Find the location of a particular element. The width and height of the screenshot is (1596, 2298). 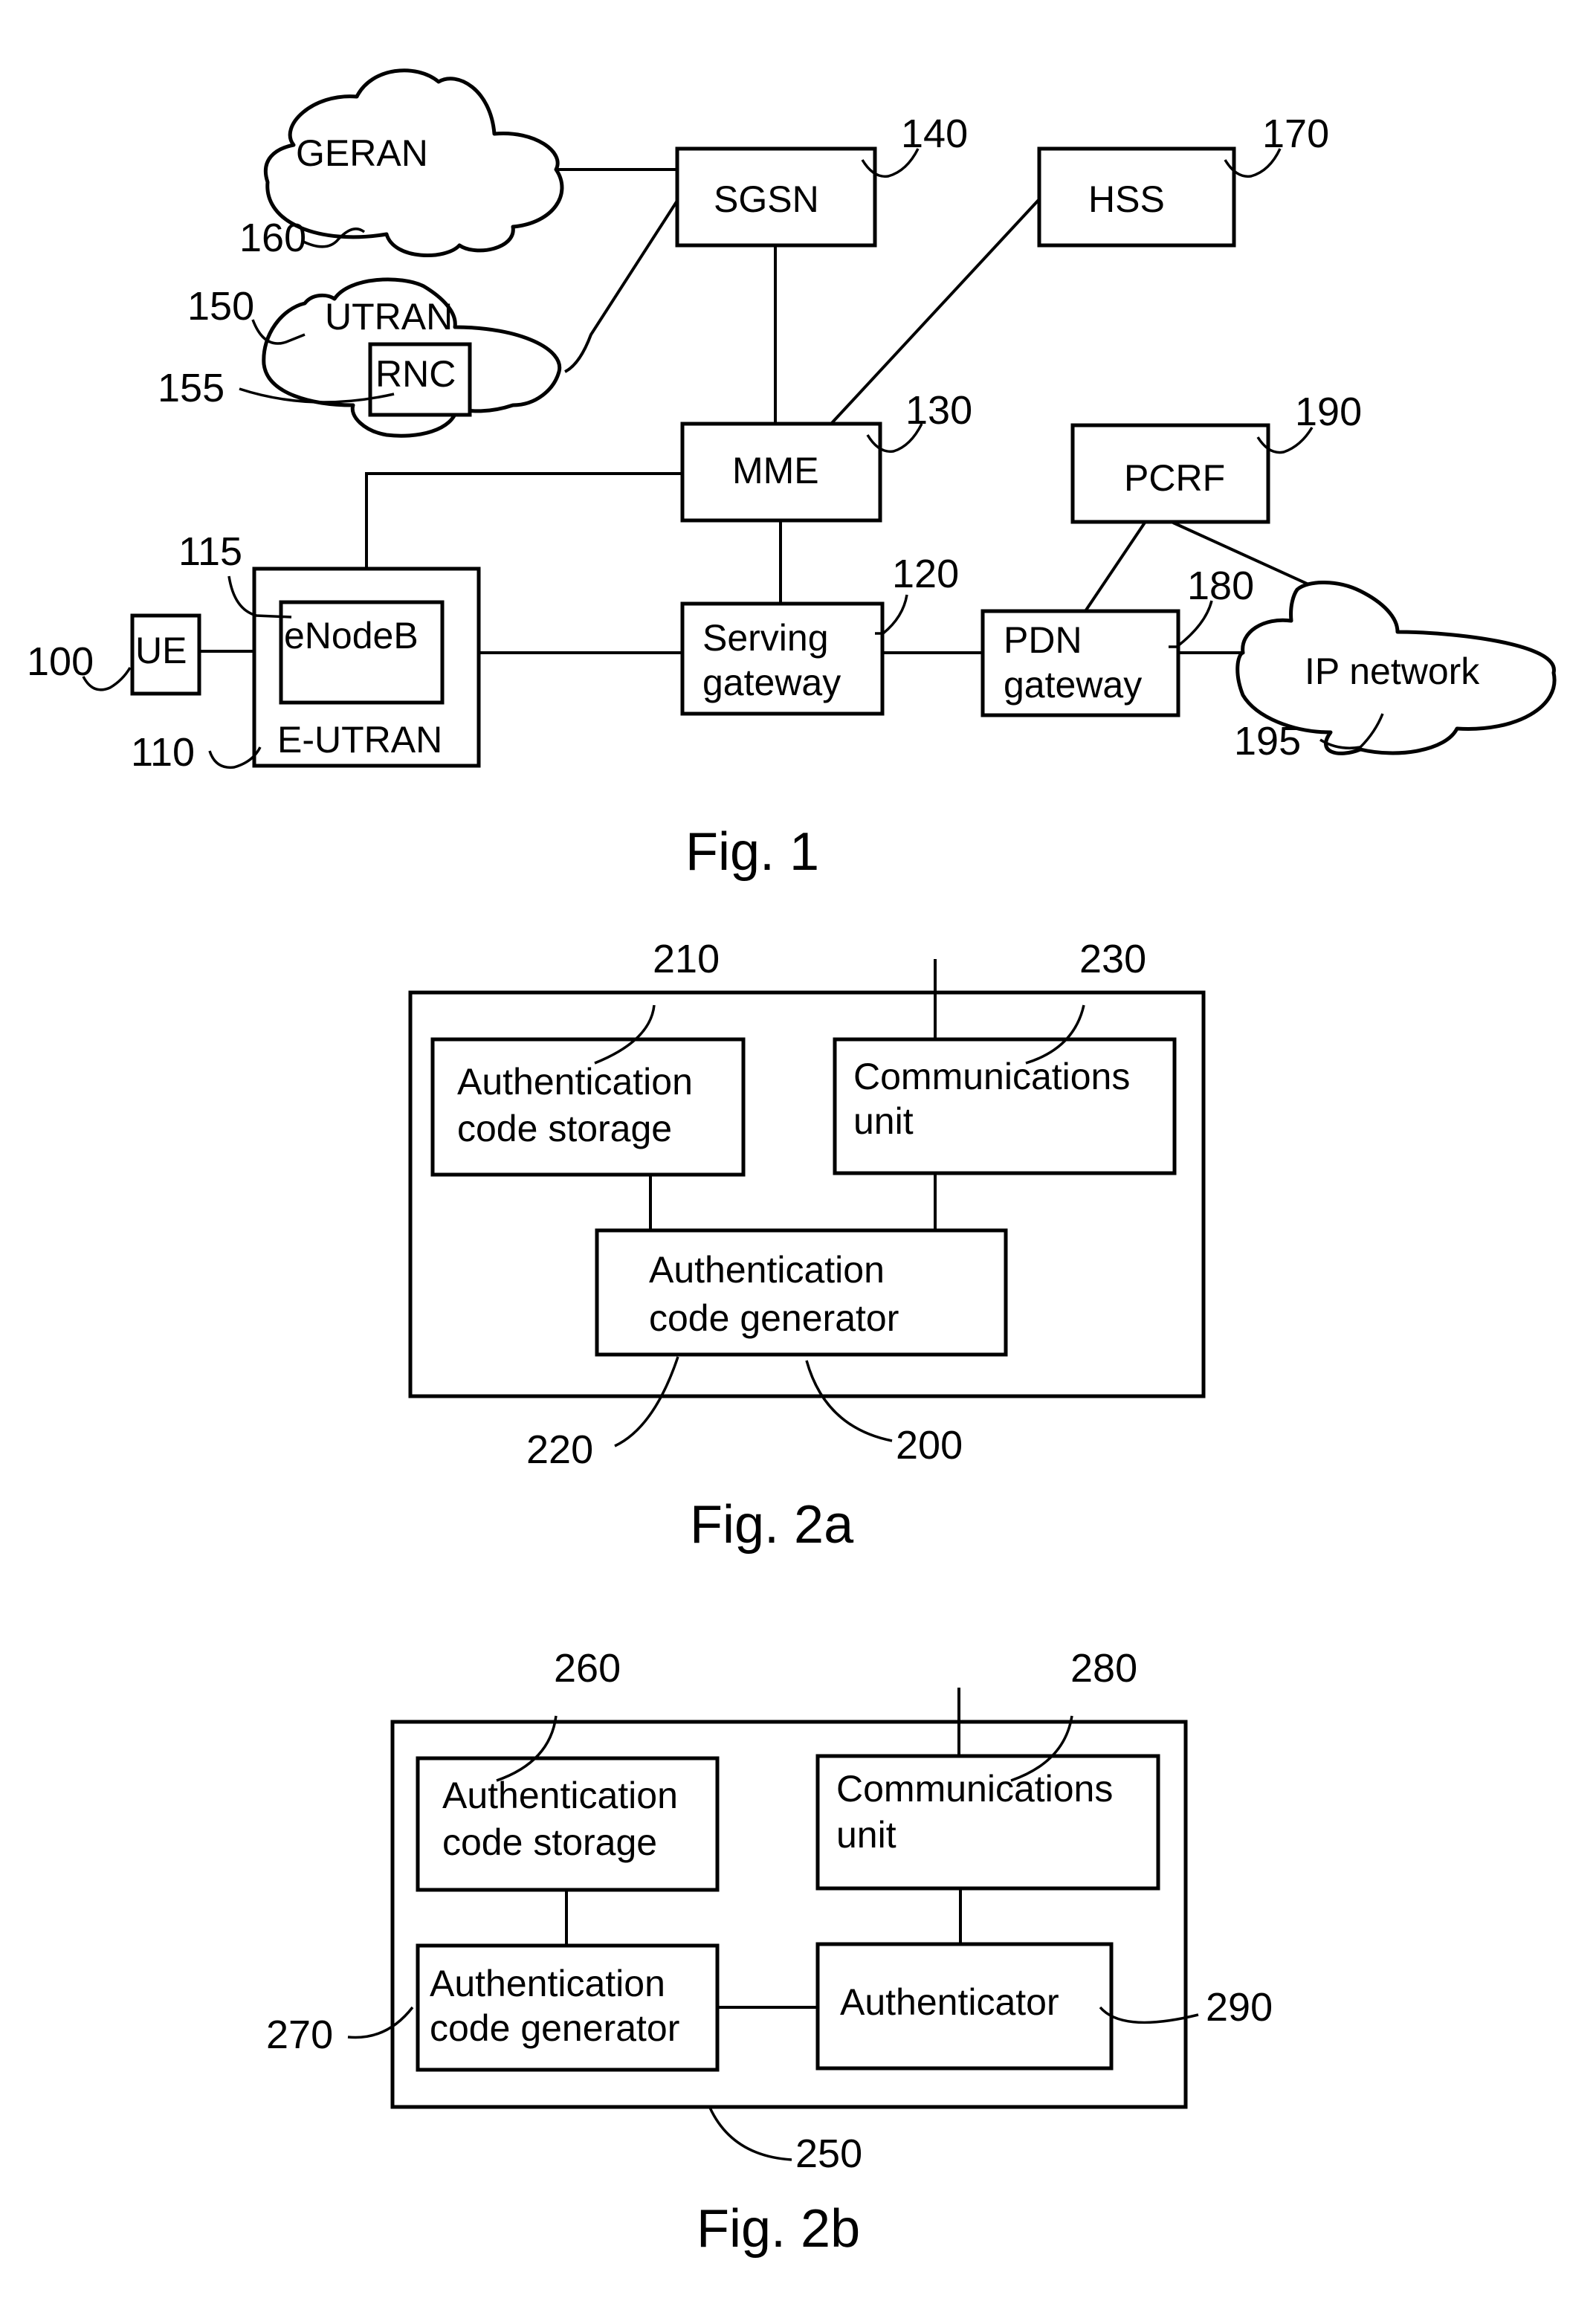

utran-label: UTRAN is located at coordinates (389, 317).